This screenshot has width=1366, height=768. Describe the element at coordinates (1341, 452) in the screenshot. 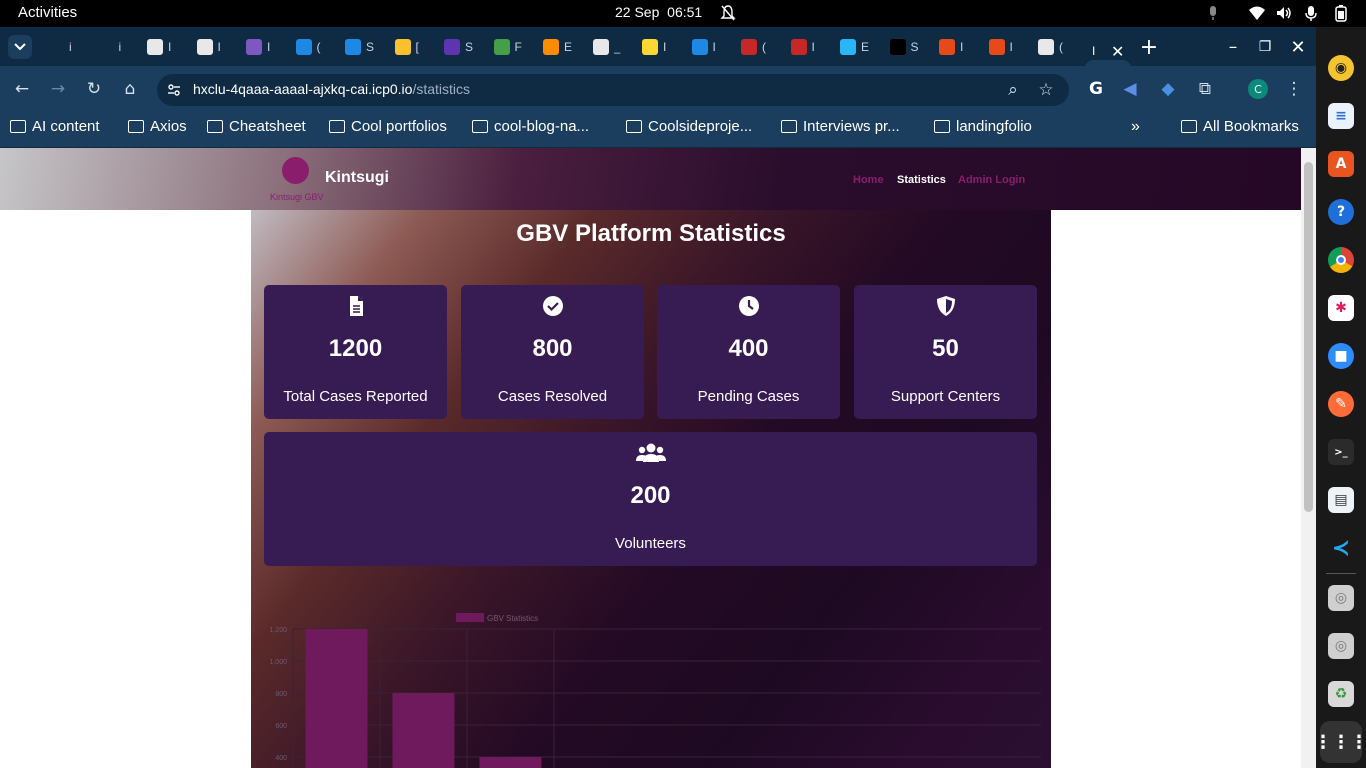

I see `terminal-icon: >_` at that location.